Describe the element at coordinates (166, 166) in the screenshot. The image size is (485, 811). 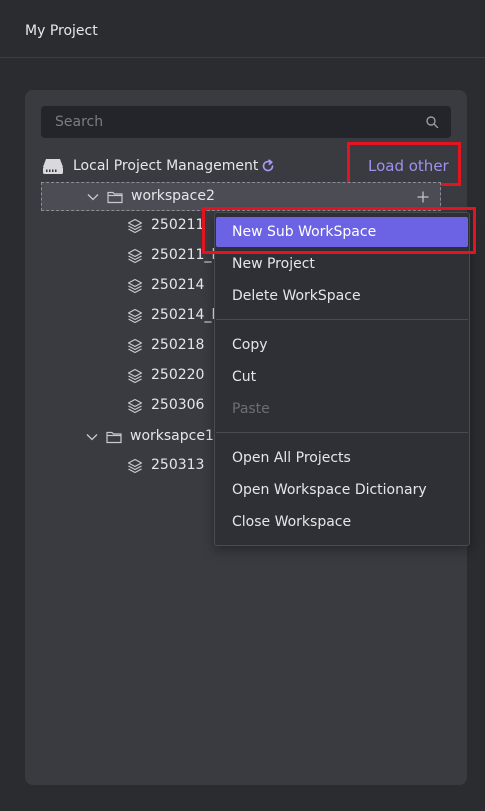
I see `root-label: Local Project Management` at that location.